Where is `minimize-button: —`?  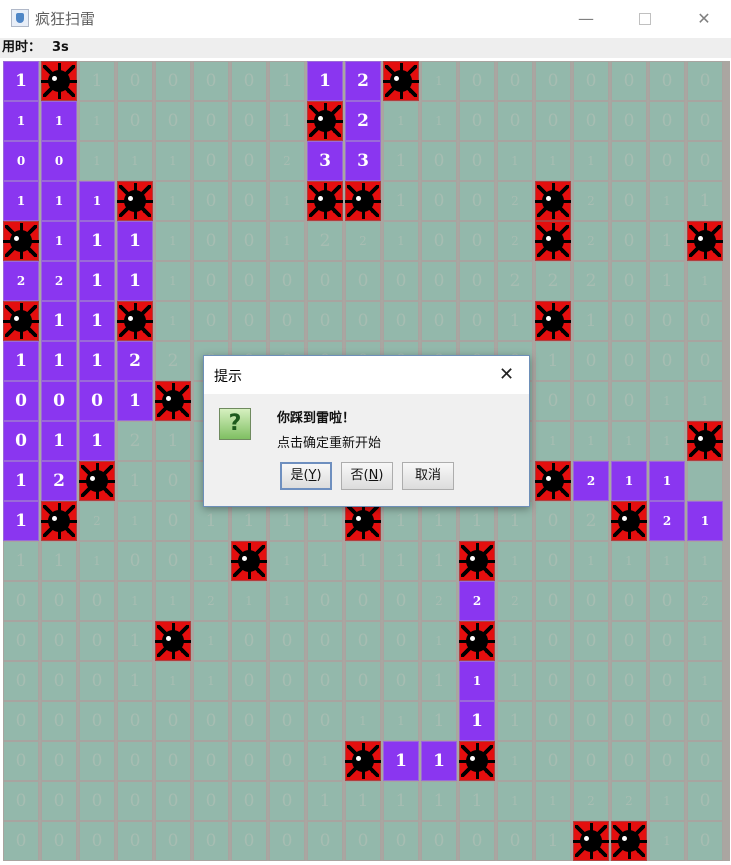
minimize-button: — is located at coordinates (586, 19).